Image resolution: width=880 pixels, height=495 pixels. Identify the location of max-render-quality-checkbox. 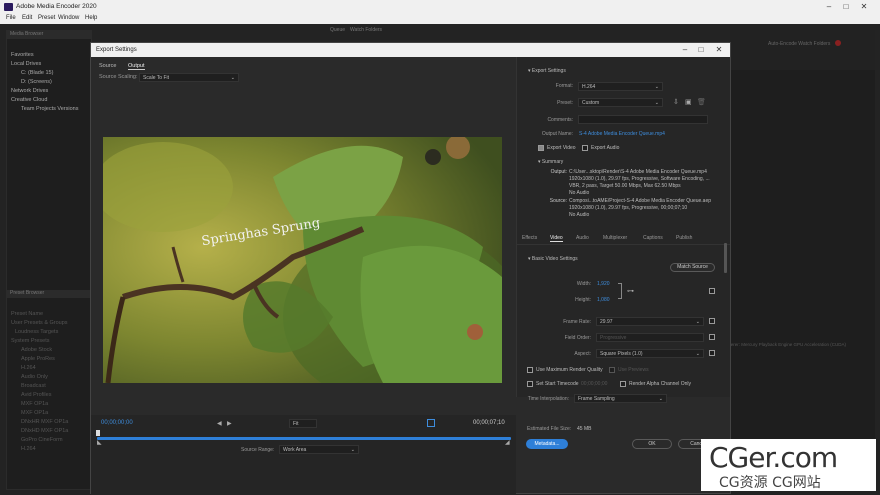
(530, 370).